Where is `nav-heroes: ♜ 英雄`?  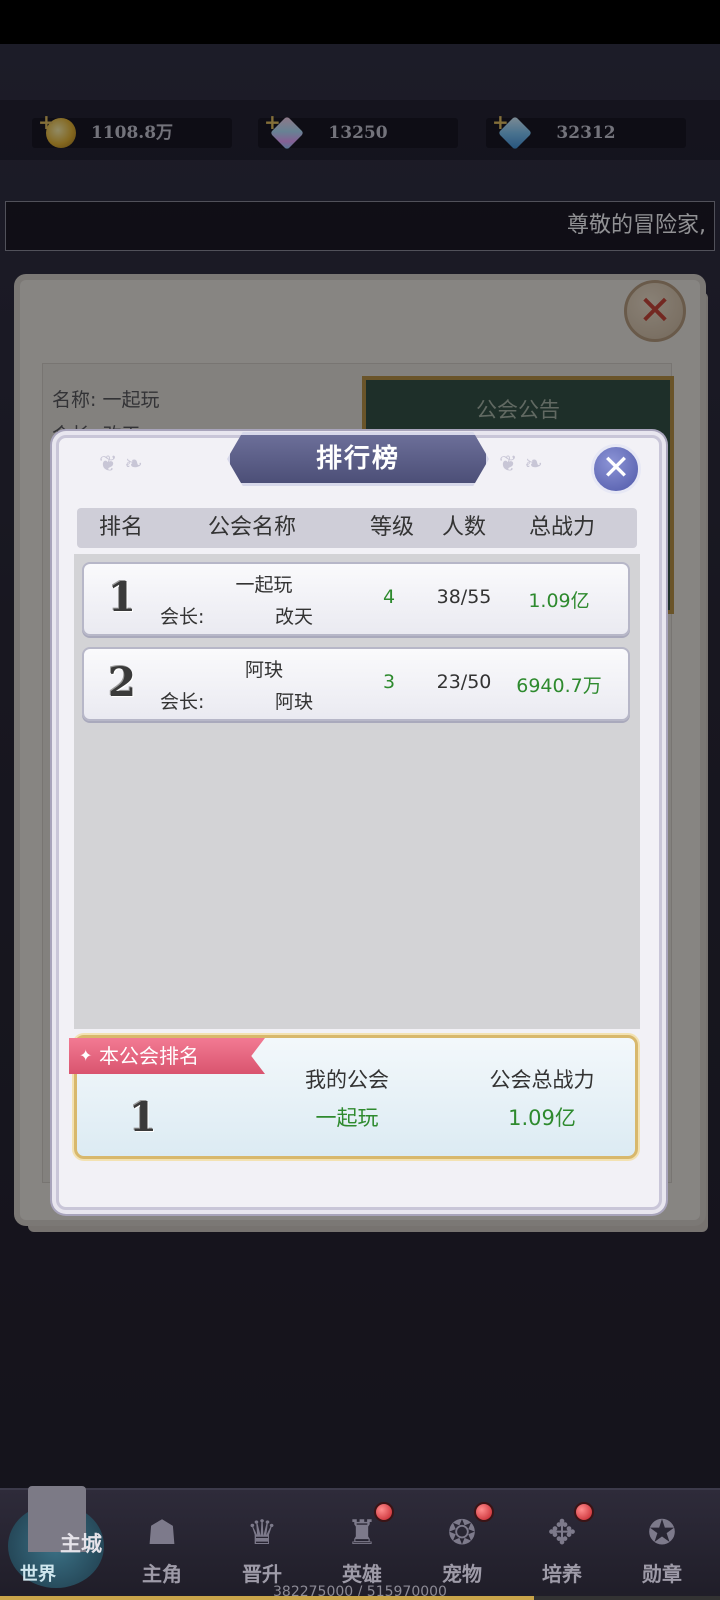
nav-heroes: ♜ 英雄 is located at coordinates (362, 1547).